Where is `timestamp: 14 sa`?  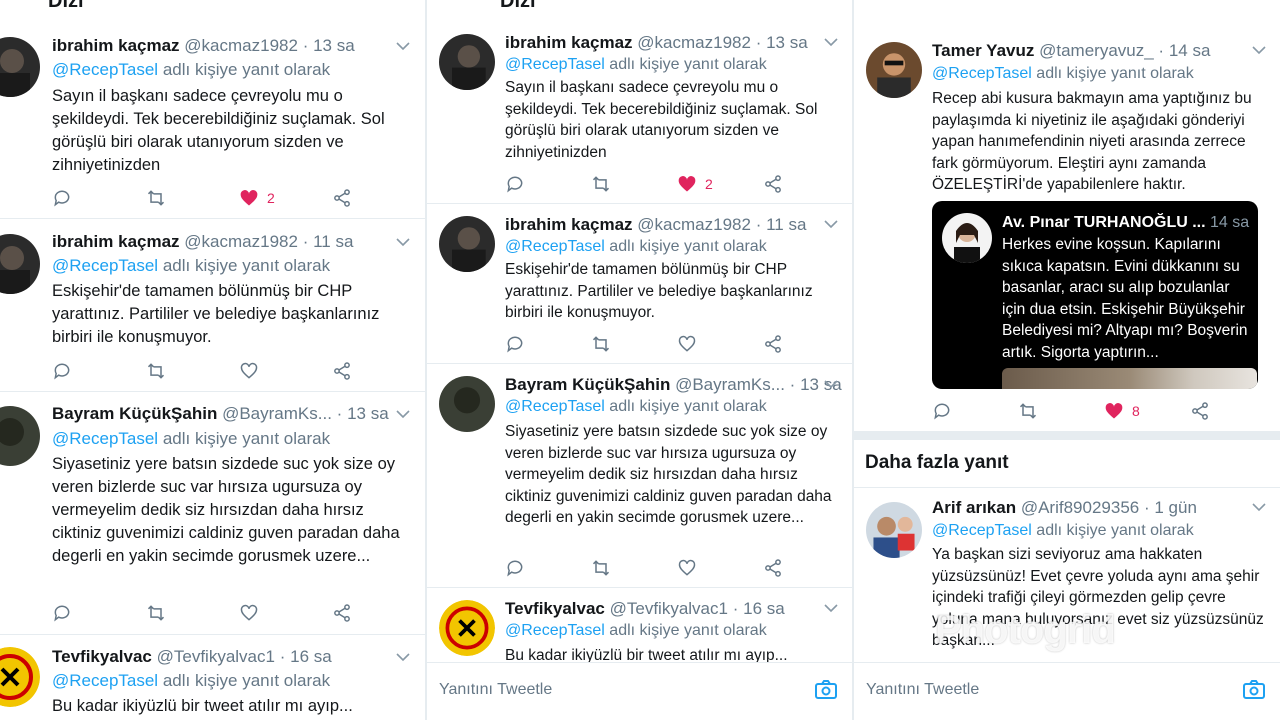
timestamp: 14 sa is located at coordinates (1190, 50).